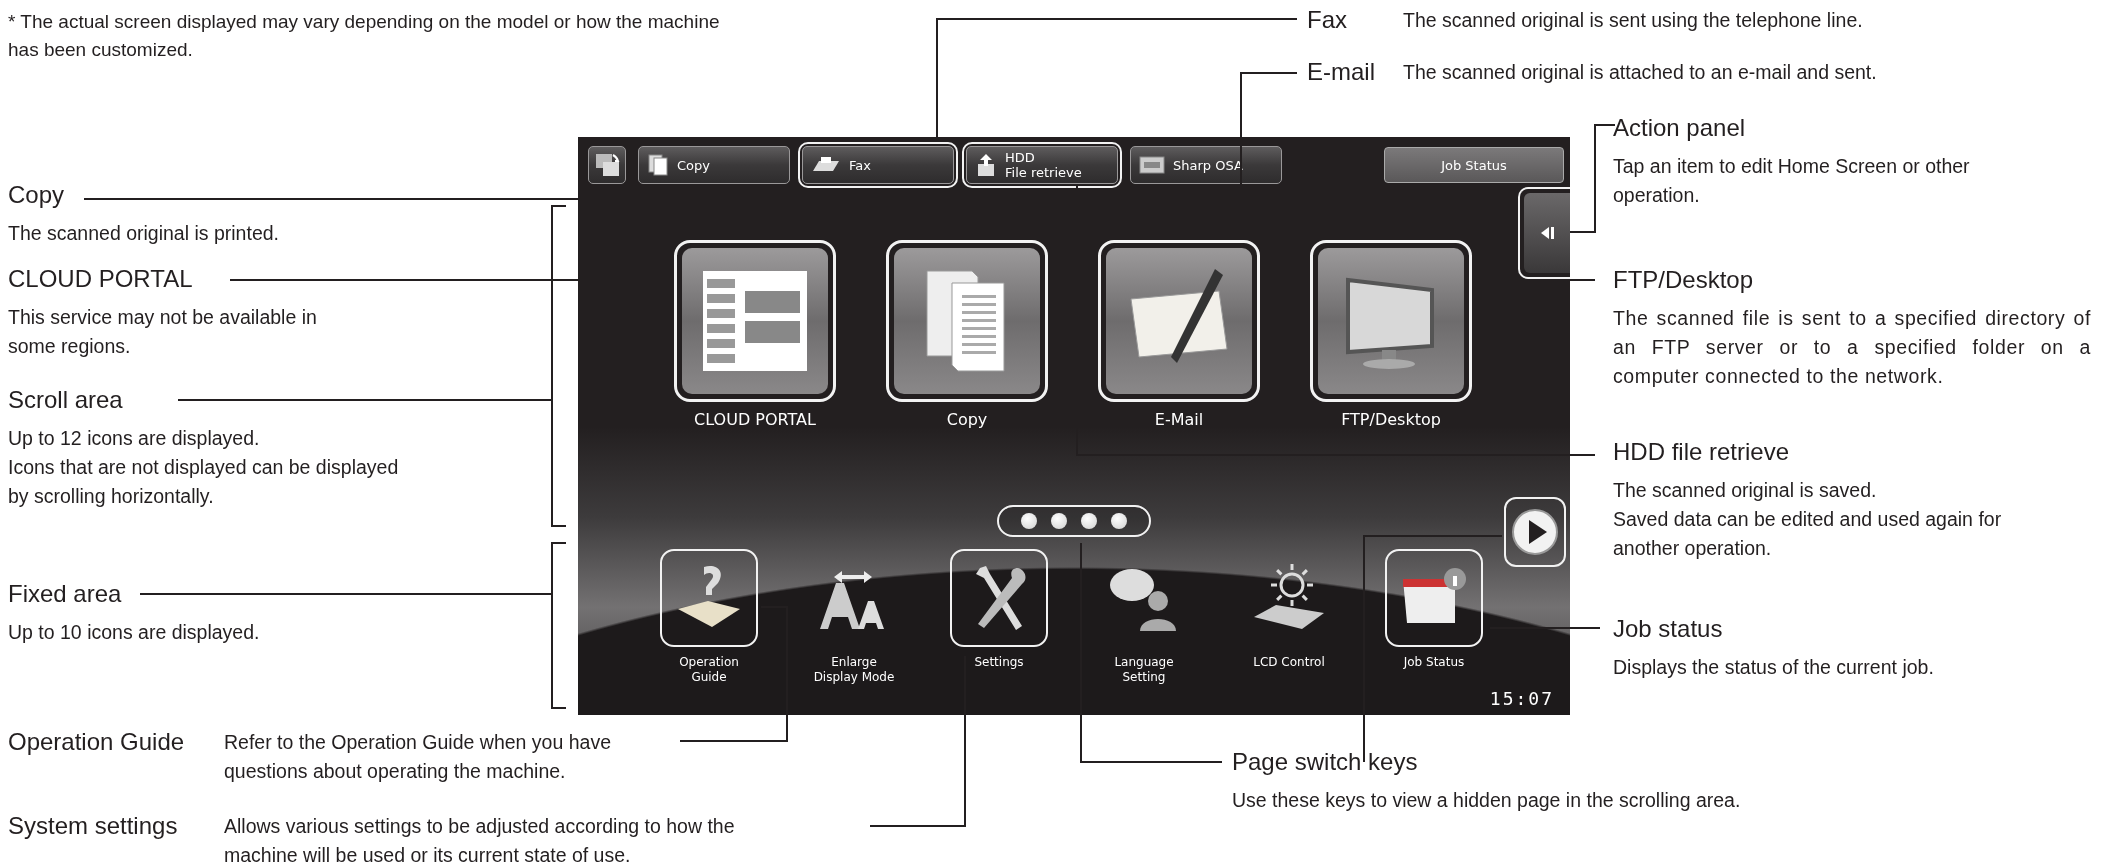 Image resolution: width=2127 pixels, height=867 pixels. I want to click on callout-description: Refer to the Operation Guide when you have questions about operating the machine., so click(418, 757).